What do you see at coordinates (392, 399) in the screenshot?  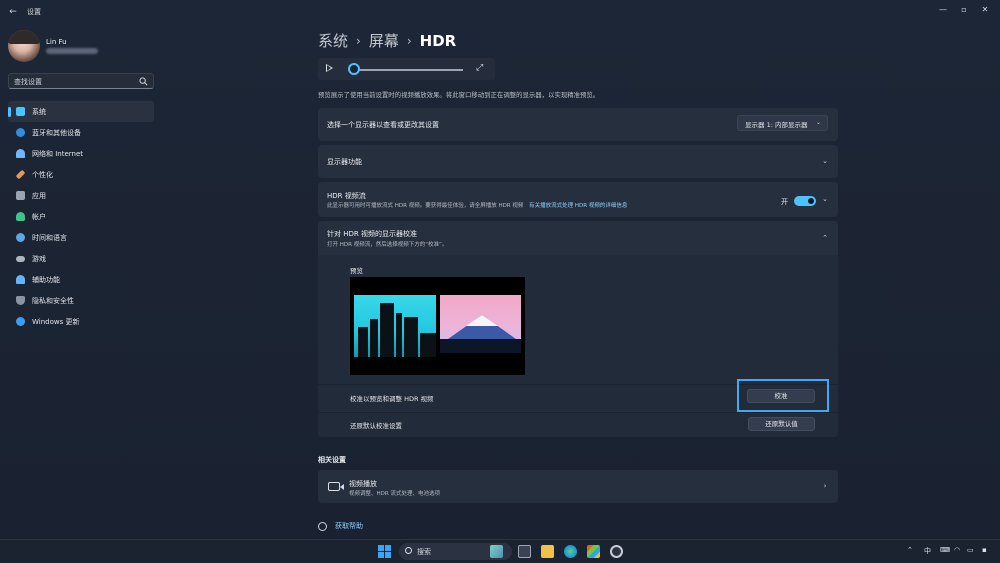 I see `calibrate-label: 校准以预览和调整 HDR 视频` at bounding box center [392, 399].